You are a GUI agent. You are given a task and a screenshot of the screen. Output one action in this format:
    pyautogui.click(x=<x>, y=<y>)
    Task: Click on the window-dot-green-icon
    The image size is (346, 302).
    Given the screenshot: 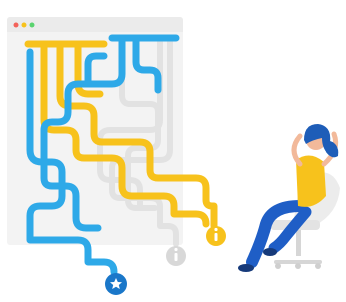 What is the action you would take?
    pyautogui.click(x=32, y=25)
    